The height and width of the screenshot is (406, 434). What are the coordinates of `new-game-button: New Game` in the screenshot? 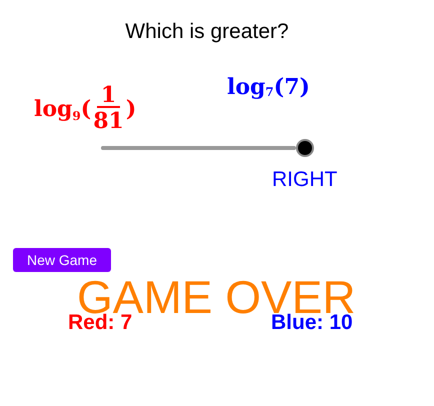 It's located at (62, 260).